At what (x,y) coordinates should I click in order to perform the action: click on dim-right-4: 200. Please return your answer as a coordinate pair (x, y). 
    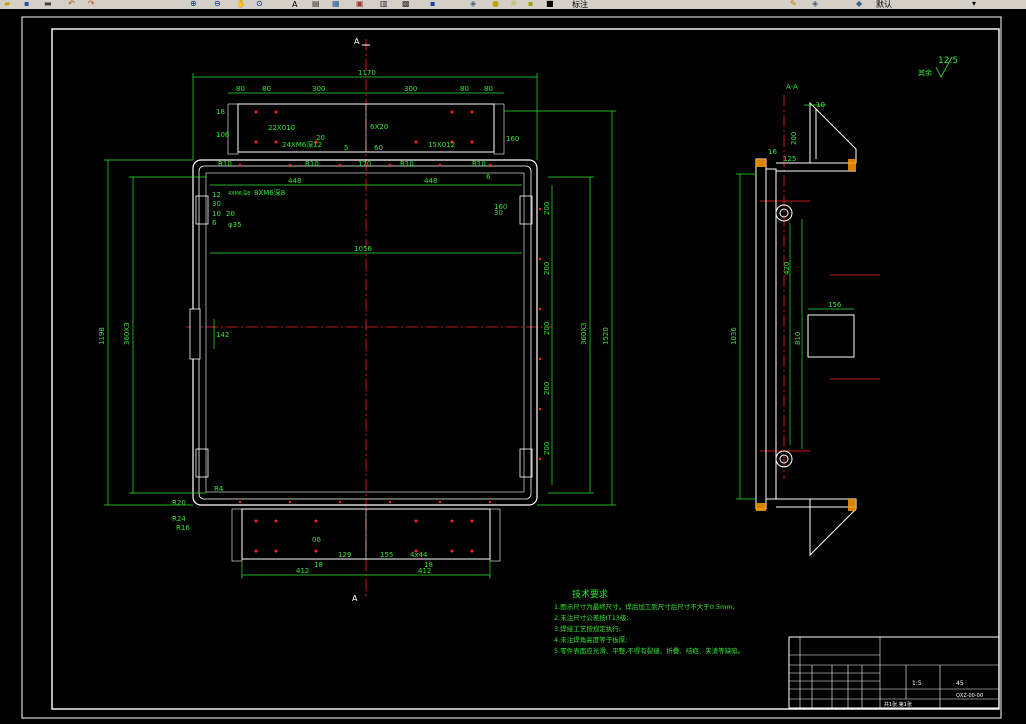
    Looking at the image, I should click on (547, 448).